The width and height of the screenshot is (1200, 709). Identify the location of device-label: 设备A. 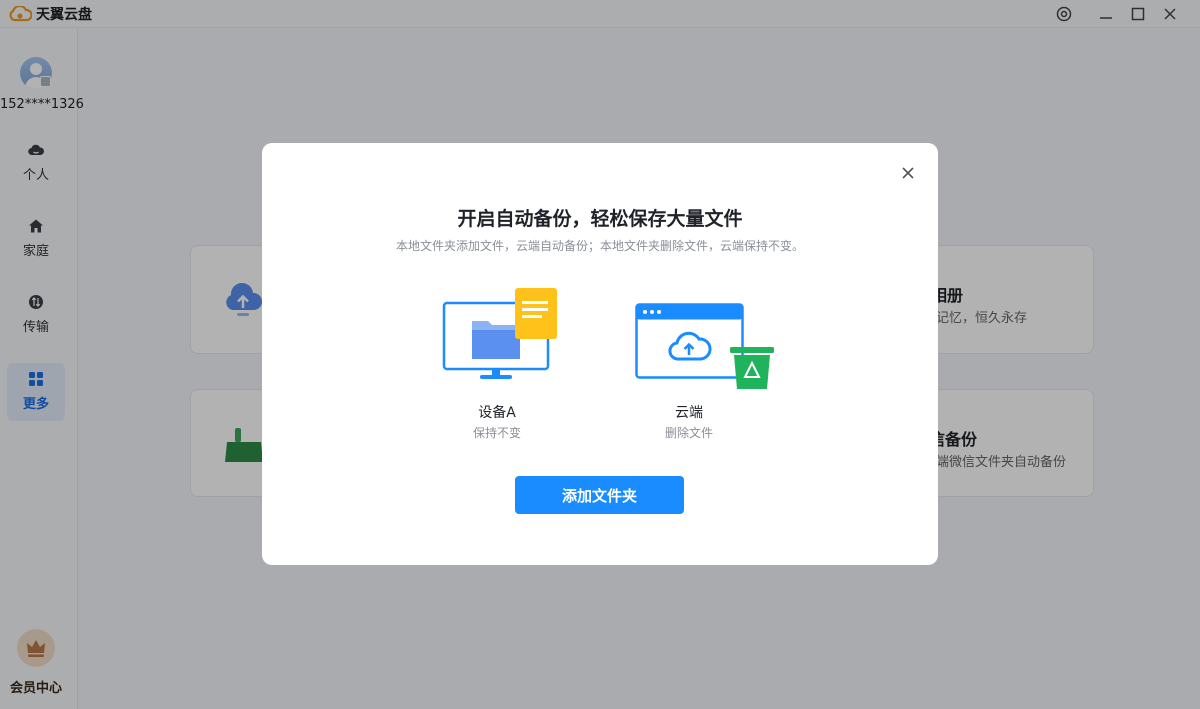
(497, 413).